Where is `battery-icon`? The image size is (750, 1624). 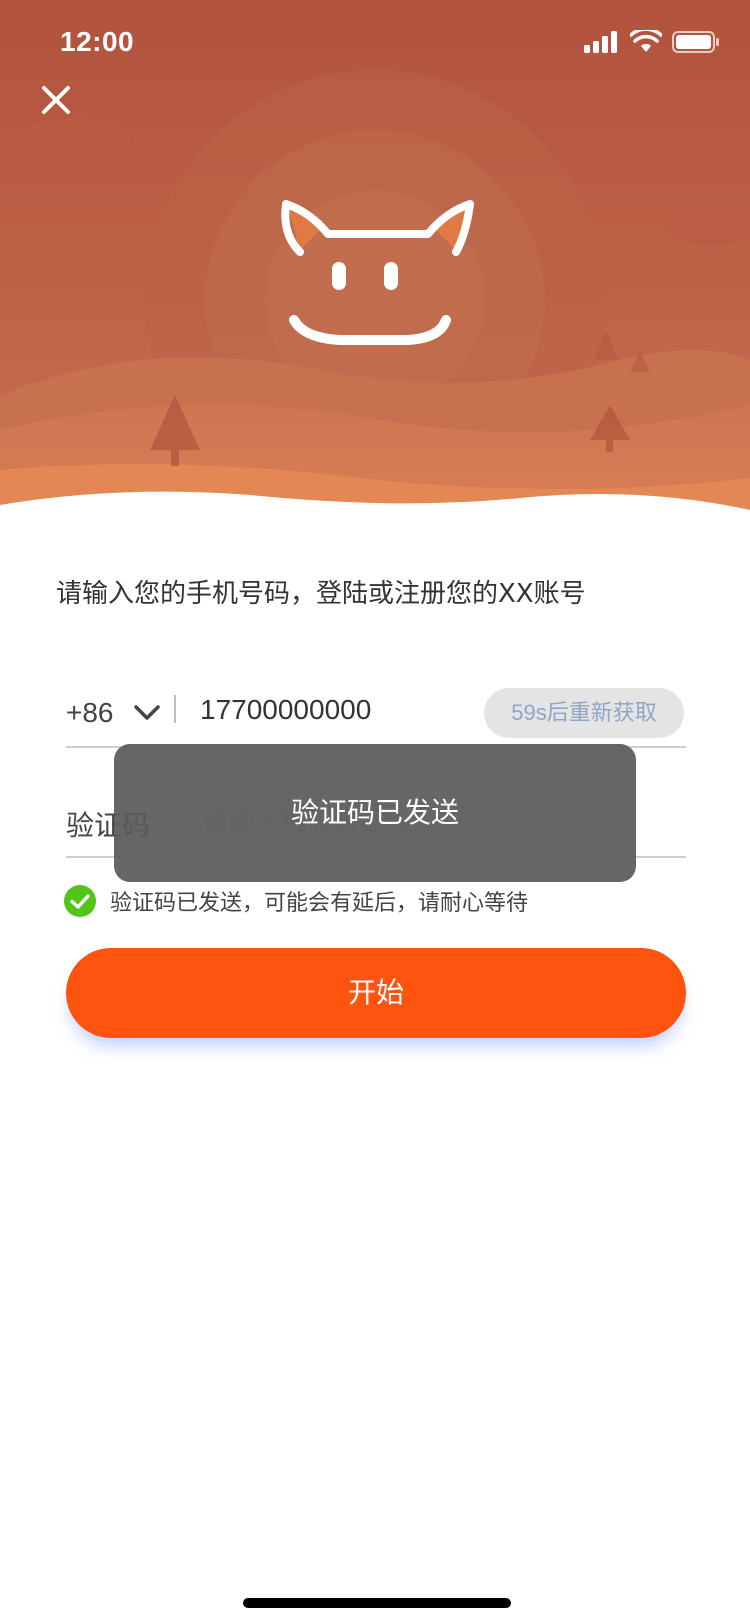
battery-icon is located at coordinates (695, 42).